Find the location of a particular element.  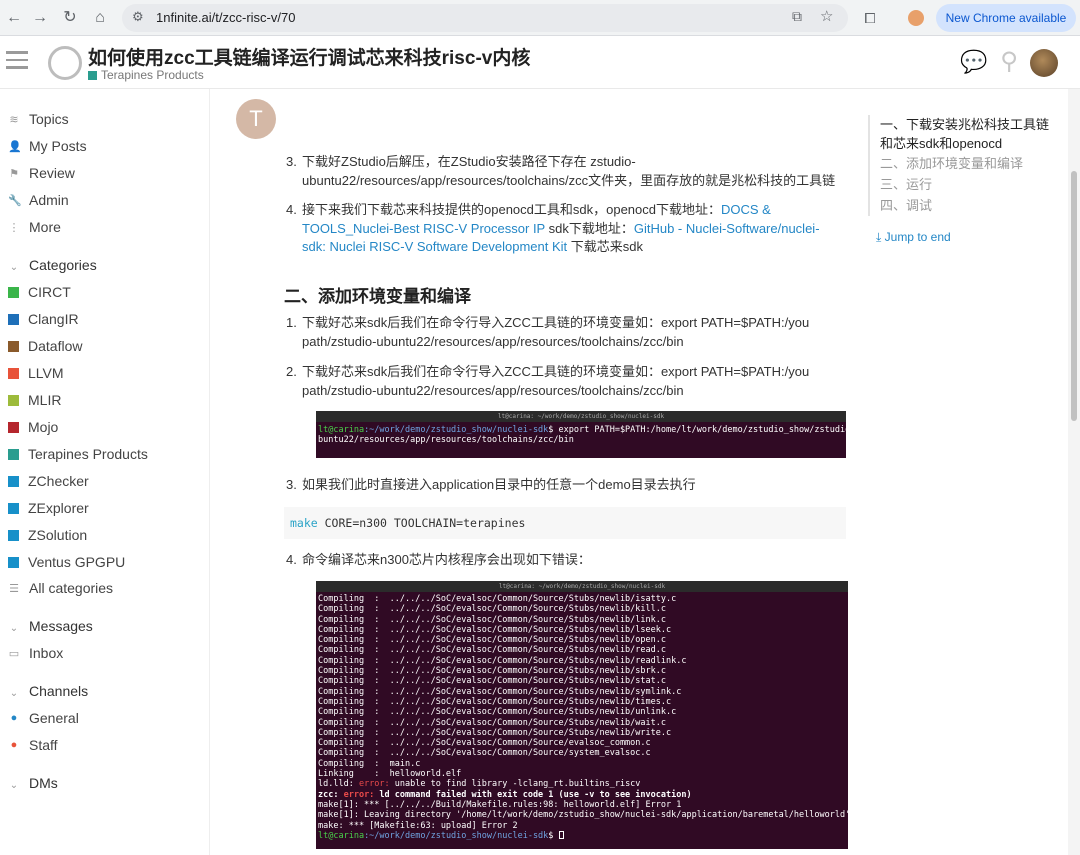

docs-tools-link: TOOLS_Nuclei-Best RISC-V Processor IP is located at coordinates (423, 228).